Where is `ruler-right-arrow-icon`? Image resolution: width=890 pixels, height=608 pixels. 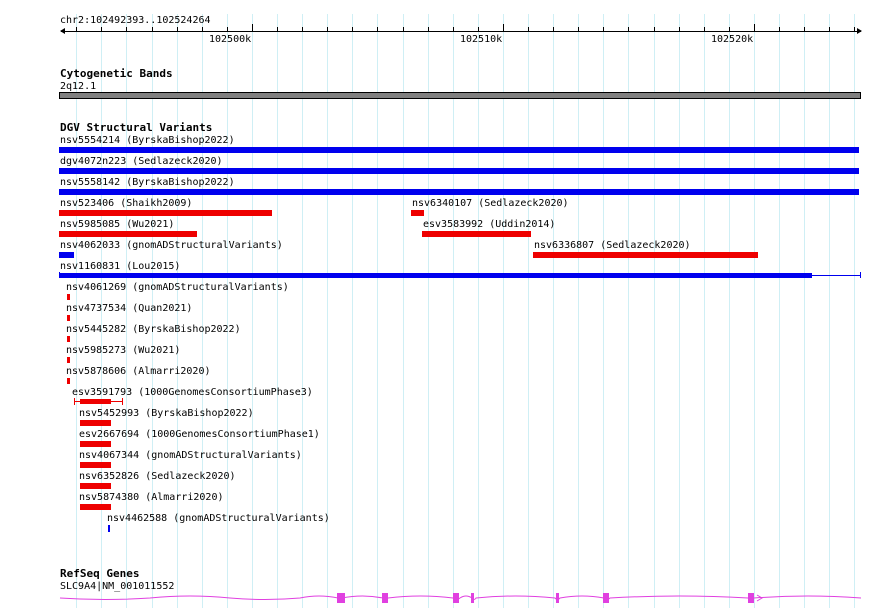 ruler-right-arrow-icon is located at coordinates (859, 31).